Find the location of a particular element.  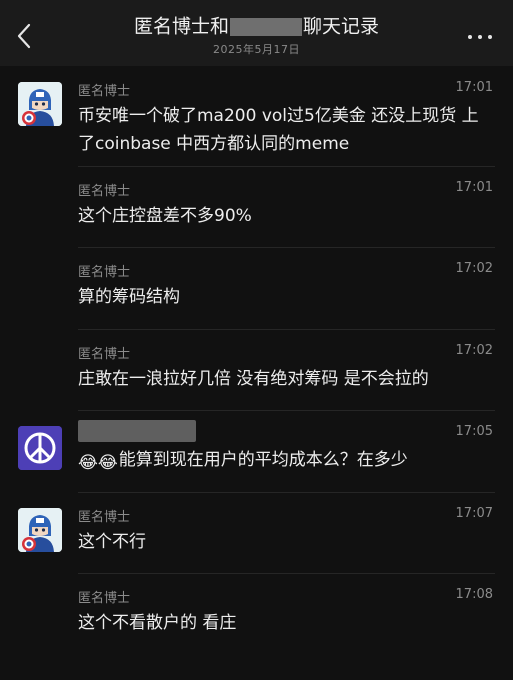

message-row: 匿名博士 17:07 这个不行 is located at coordinates (256, 532).